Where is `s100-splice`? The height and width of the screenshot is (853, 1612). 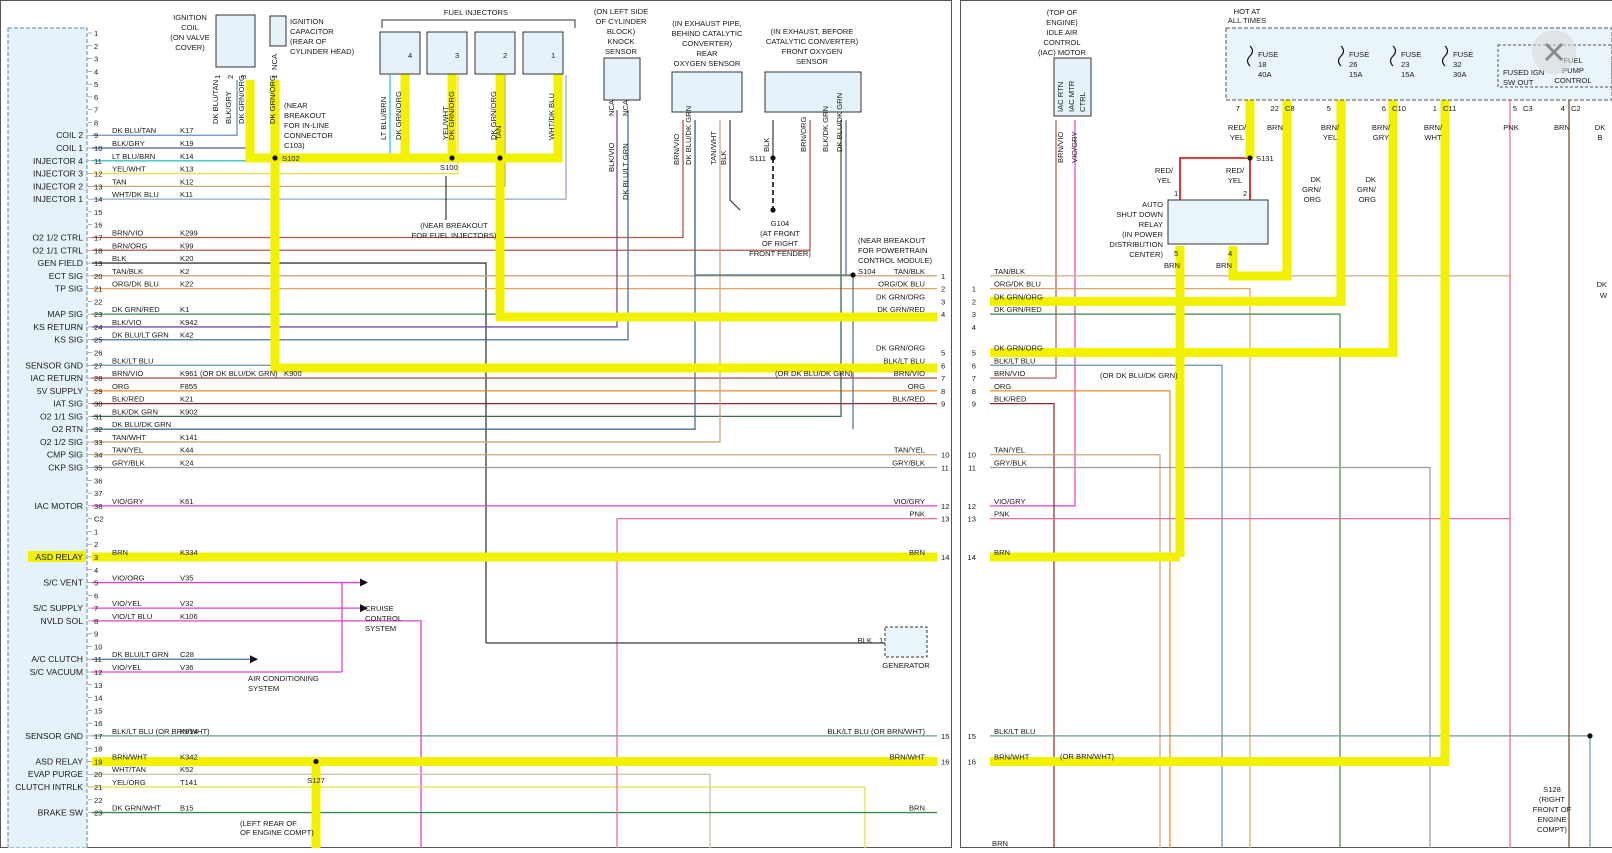
s100-splice is located at coordinates (499, 157).